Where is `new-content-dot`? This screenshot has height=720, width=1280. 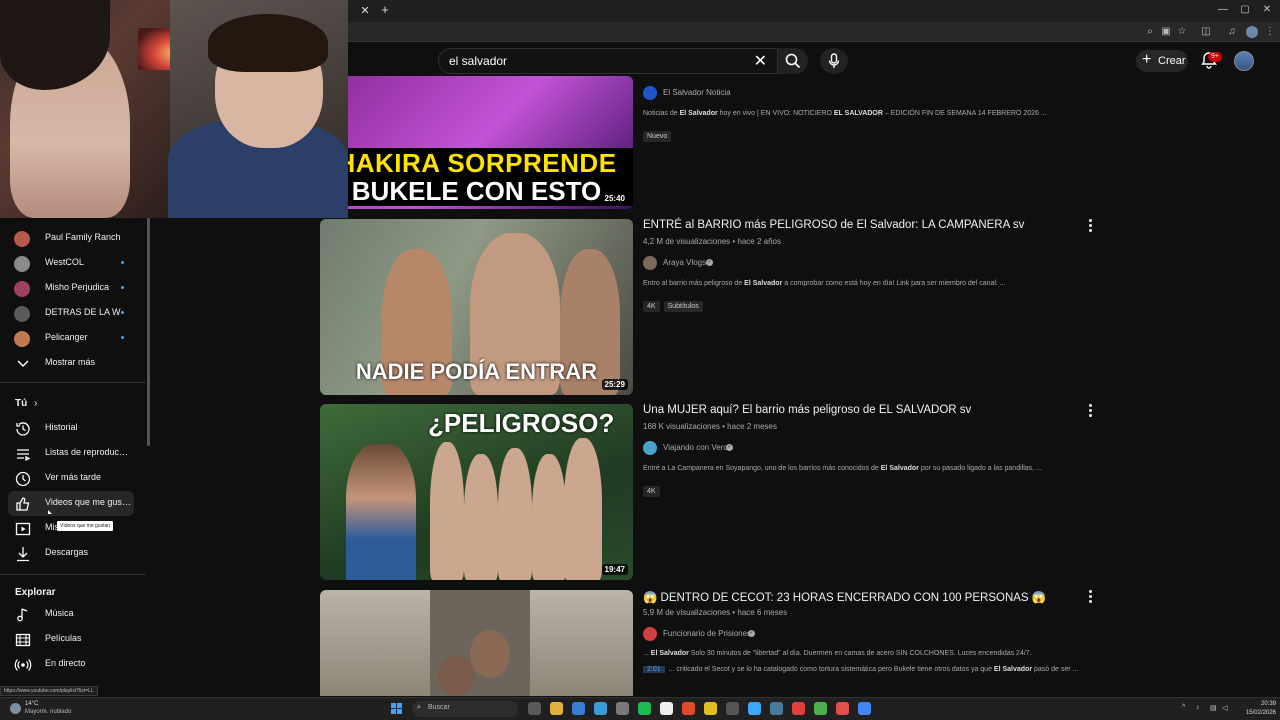 new-content-dot is located at coordinates (122, 262).